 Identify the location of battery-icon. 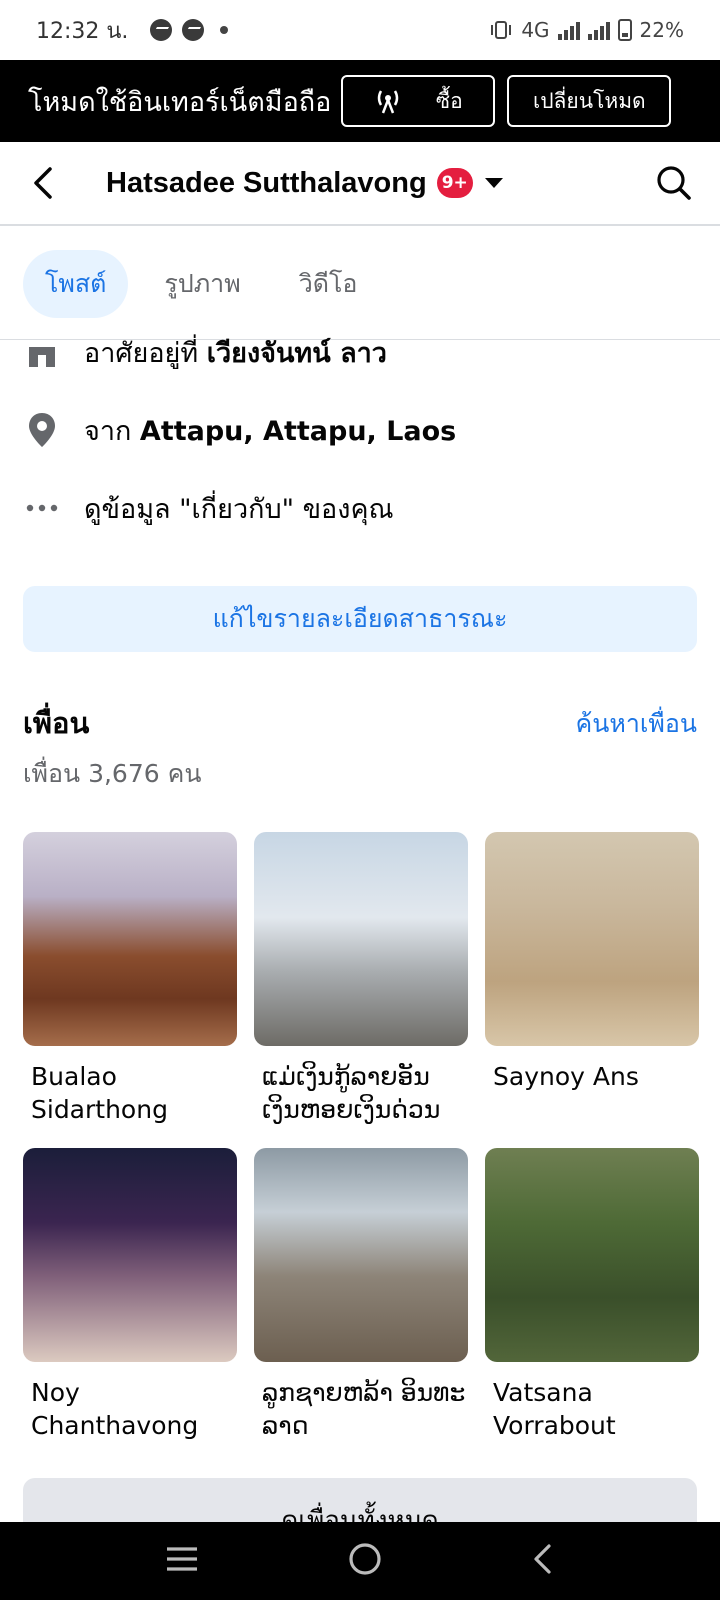
(624, 30).